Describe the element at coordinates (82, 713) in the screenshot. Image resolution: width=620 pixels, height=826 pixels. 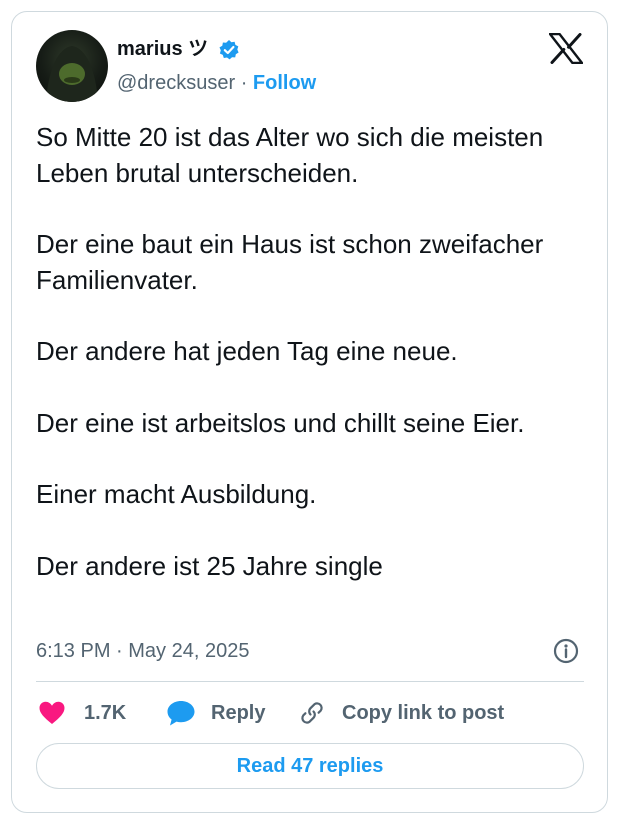
I see `like-button: 1.7K` at that location.